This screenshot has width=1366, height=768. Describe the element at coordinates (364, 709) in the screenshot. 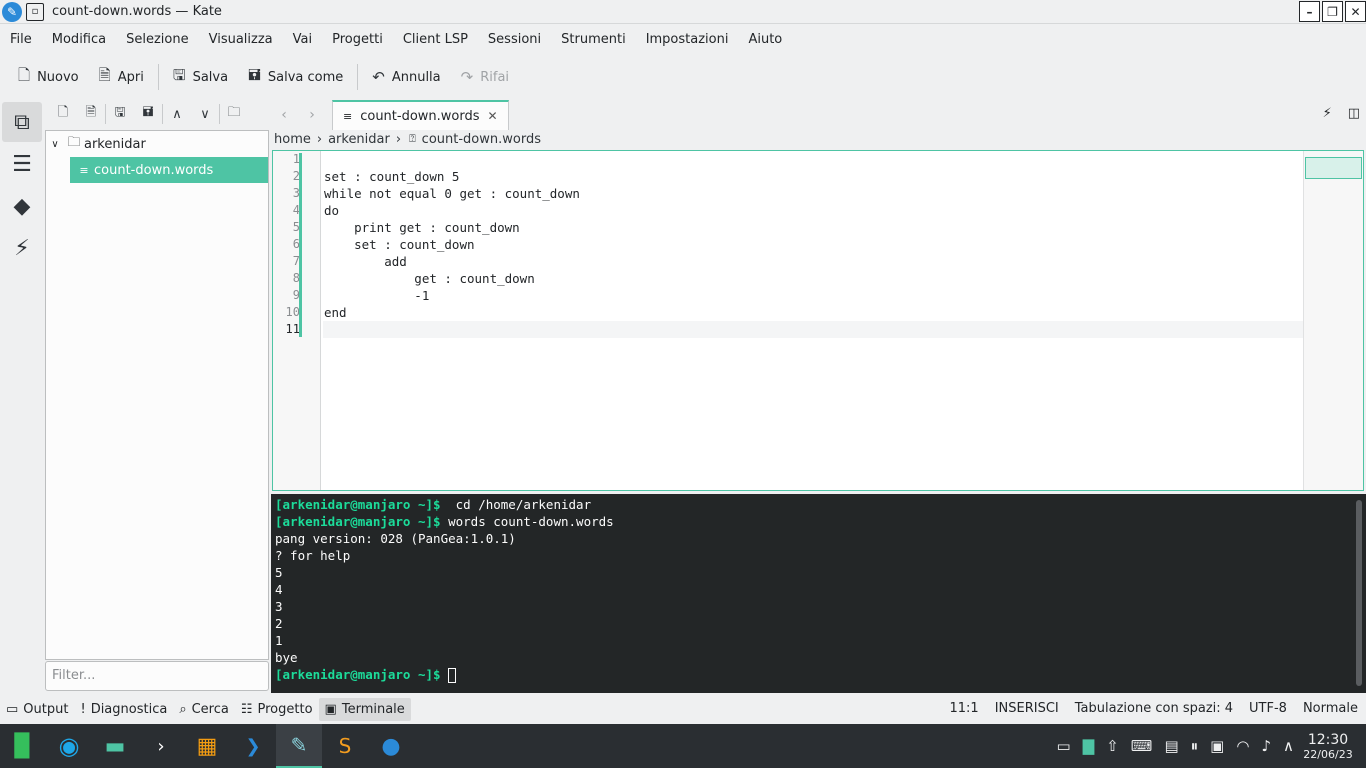

I see `terminal-tool-button: ▣ Terminale` at that location.